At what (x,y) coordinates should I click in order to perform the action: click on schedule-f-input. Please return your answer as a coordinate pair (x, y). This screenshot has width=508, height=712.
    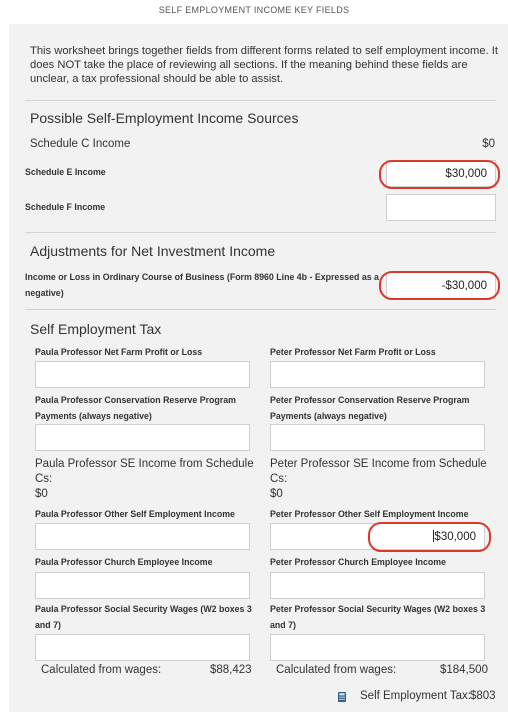
    Looking at the image, I should click on (441, 207).